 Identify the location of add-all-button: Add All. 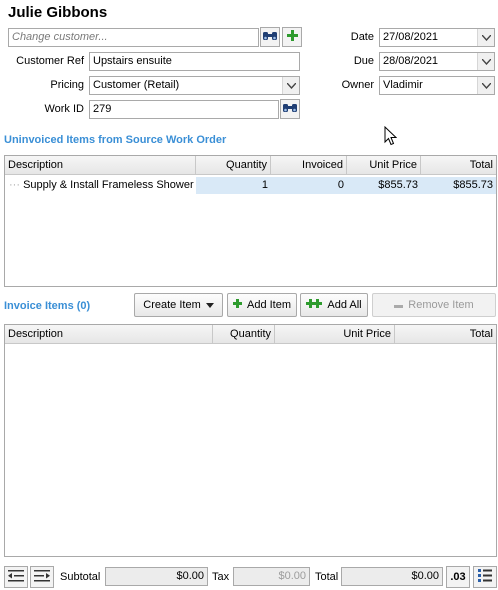
(334, 305).